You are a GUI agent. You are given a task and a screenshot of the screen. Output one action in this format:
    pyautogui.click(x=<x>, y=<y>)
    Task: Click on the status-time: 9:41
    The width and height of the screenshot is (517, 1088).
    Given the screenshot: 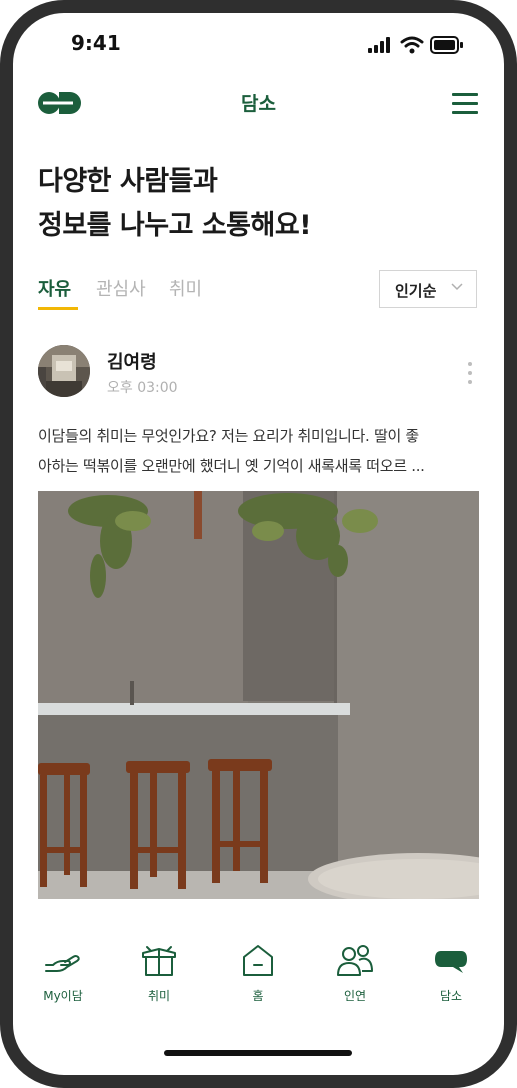 What is the action you would take?
    pyautogui.click(x=96, y=43)
    